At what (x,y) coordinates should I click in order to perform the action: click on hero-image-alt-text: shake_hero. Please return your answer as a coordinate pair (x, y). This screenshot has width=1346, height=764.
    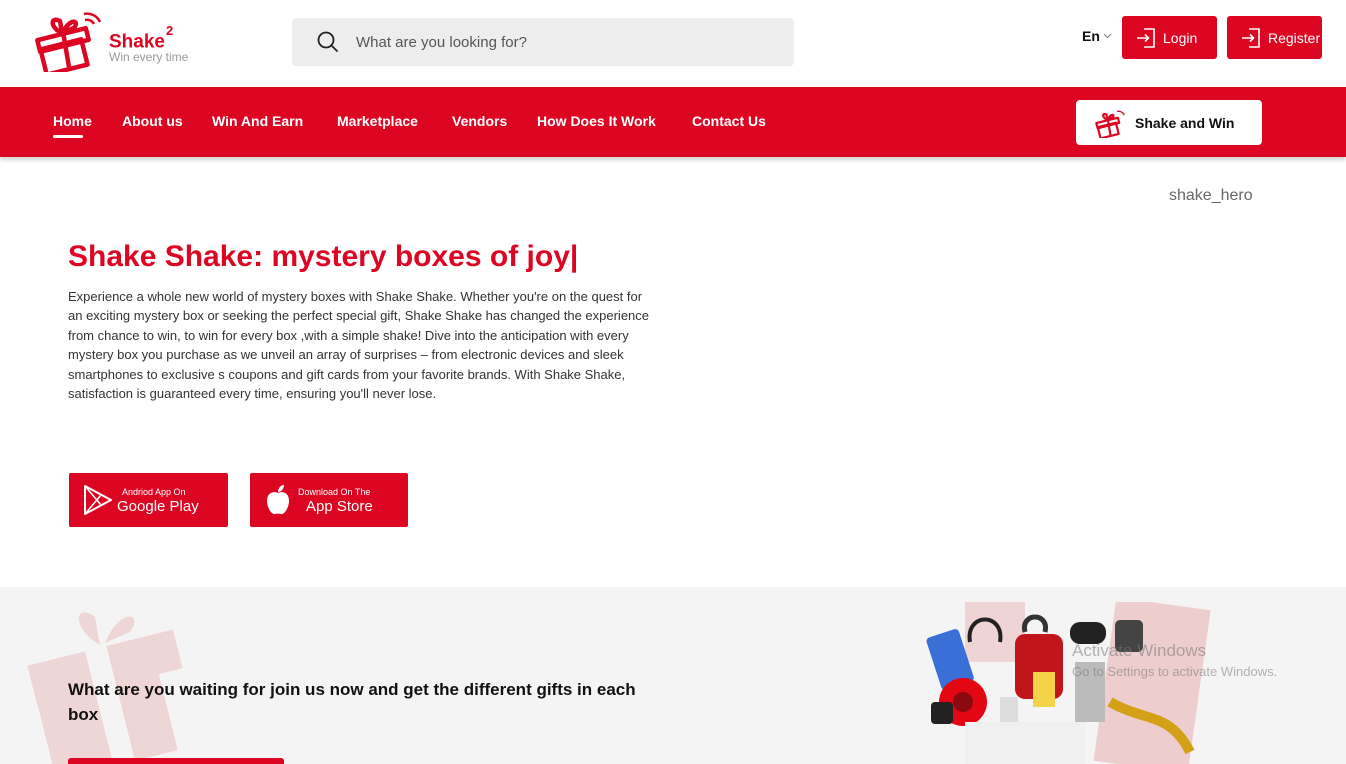
    Looking at the image, I should click on (1211, 195).